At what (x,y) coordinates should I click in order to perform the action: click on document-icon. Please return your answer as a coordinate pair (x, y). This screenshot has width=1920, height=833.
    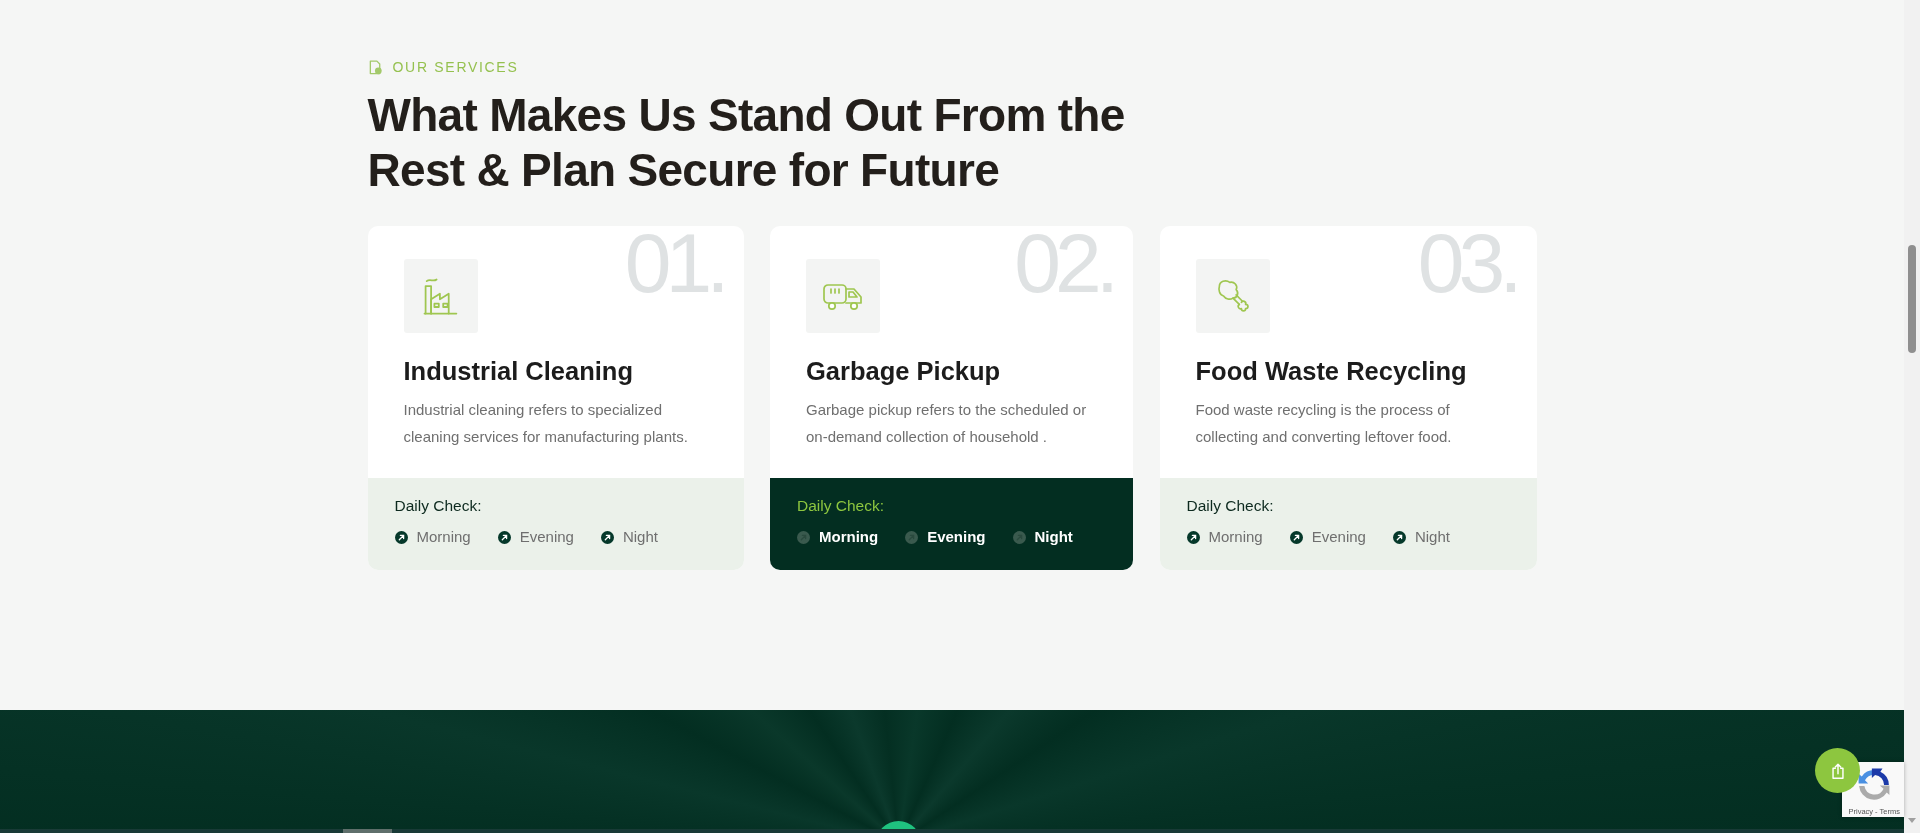
    Looking at the image, I should click on (375, 67).